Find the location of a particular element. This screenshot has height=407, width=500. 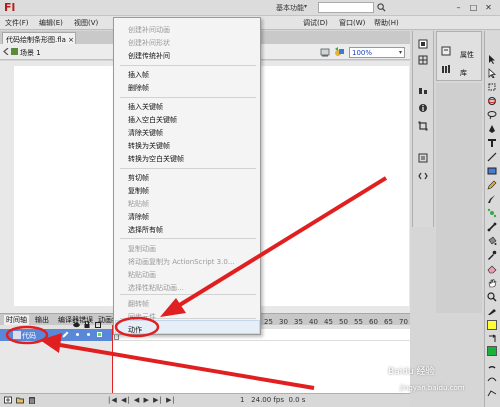

code-panel-icon is located at coordinates (423, 176).